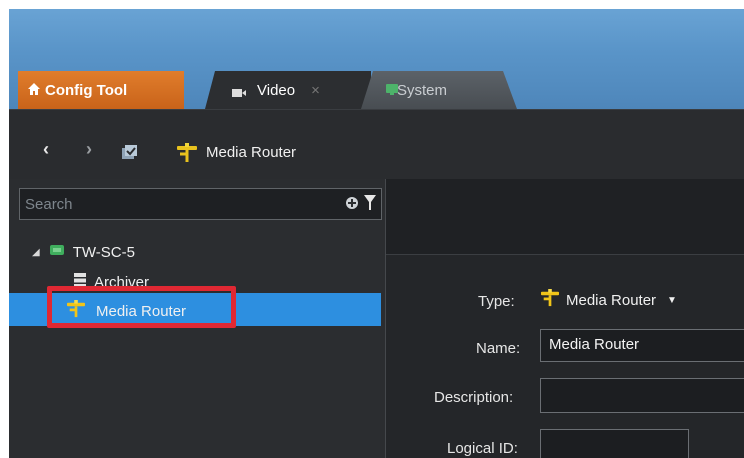  Describe the element at coordinates (315, 90) in the screenshot. I see `tab-close-button: ×` at that location.